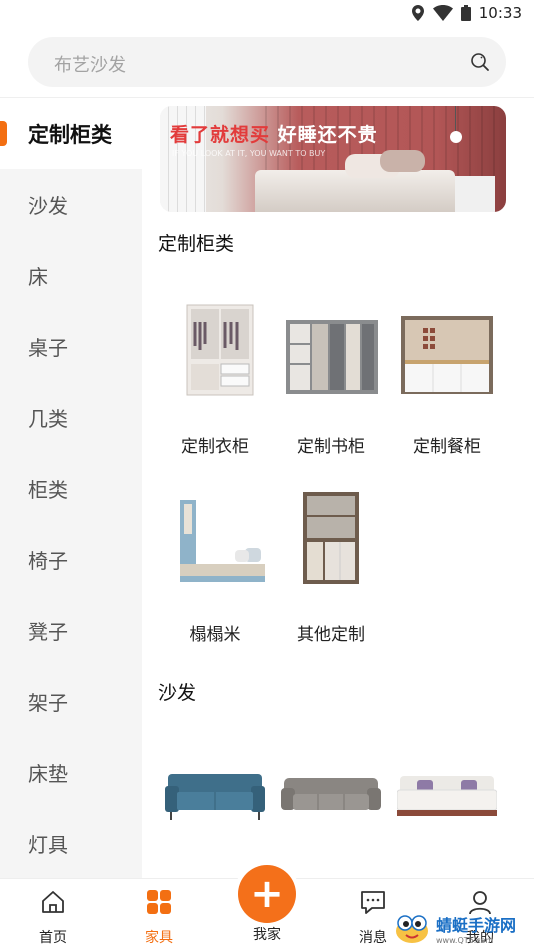 The width and height of the screenshot is (534, 949). Describe the element at coordinates (455, 118) in the screenshot. I see `banner-lamp-cord` at that location.